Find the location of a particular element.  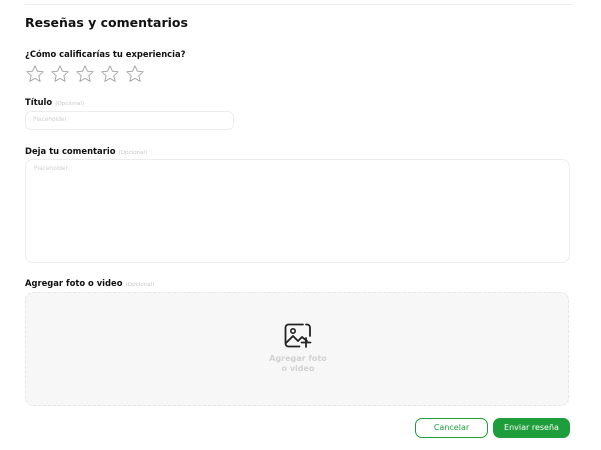

media-label-text: Agregar foto o video is located at coordinates (74, 283).